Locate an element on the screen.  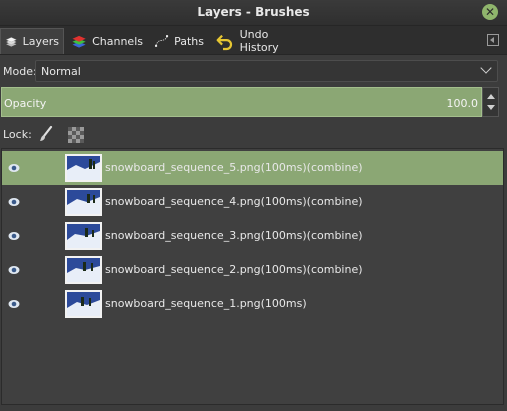
increment-icon is located at coordinates (491, 96).